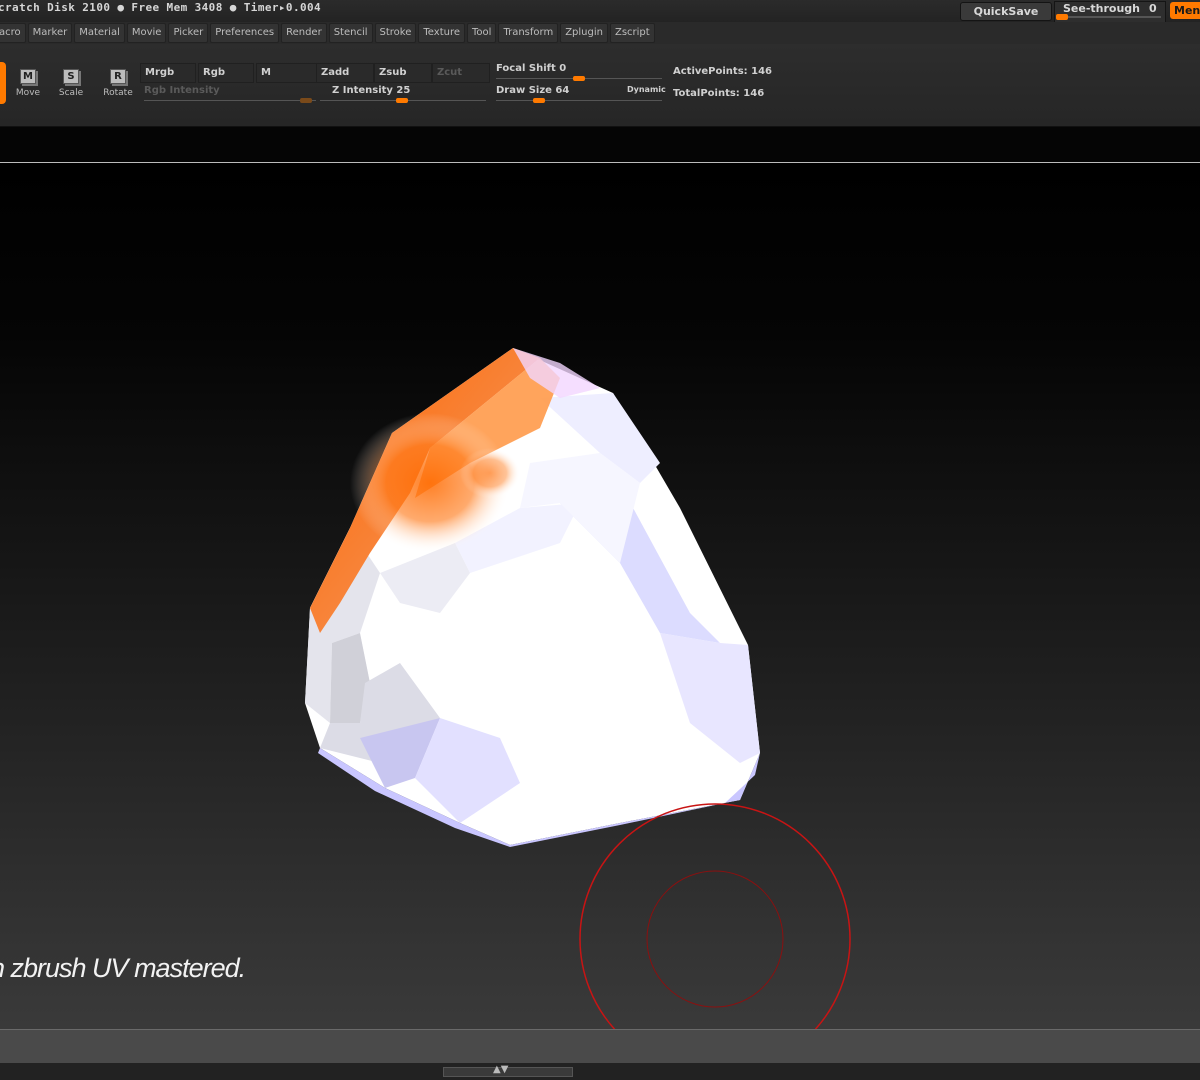  What do you see at coordinates (646, 89) in the screenshot?
I see `dynamic-toggle: Dynamic` at bounding box center [646, 89].